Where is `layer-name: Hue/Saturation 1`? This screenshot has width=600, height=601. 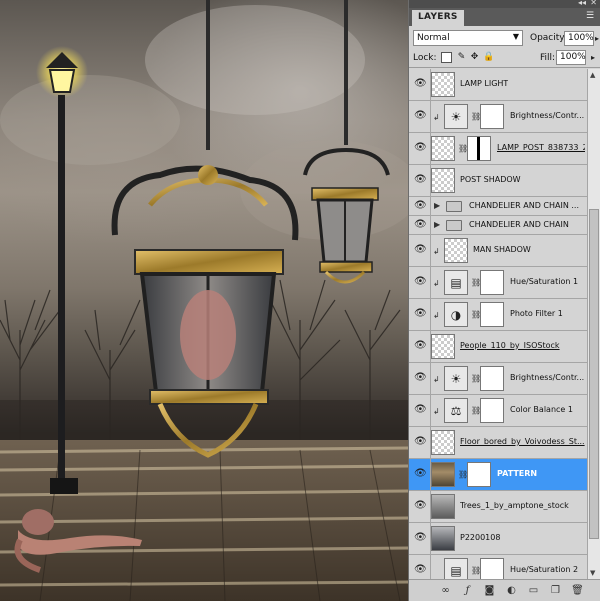
layer-name: Hue/Saturation 1 is located at coordinates (544, 281).